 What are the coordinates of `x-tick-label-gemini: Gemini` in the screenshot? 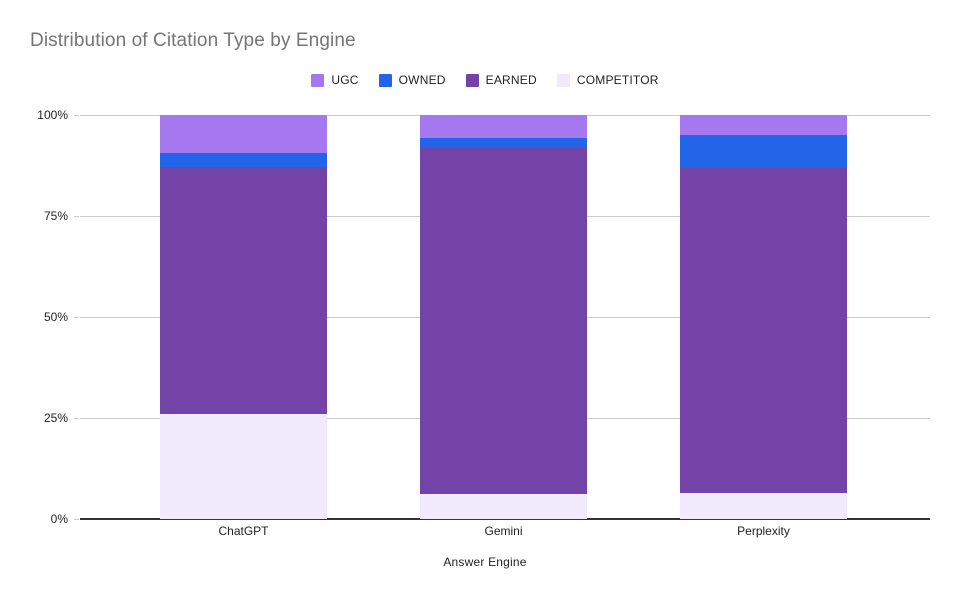 It's located at (503, 531).